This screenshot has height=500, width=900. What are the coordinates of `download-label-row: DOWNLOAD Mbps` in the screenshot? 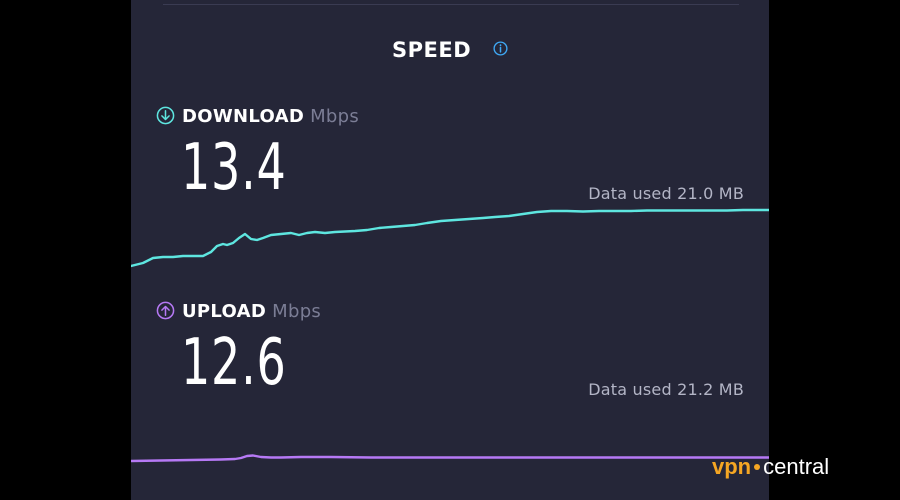 It's located at (257, 117).